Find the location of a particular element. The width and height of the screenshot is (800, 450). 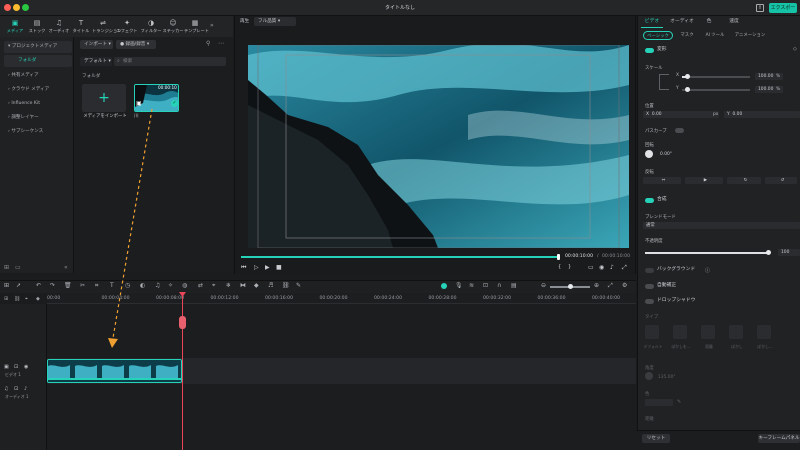

drop-shadow-section: ドロップシャドウ is located at coordinates (676, 300).